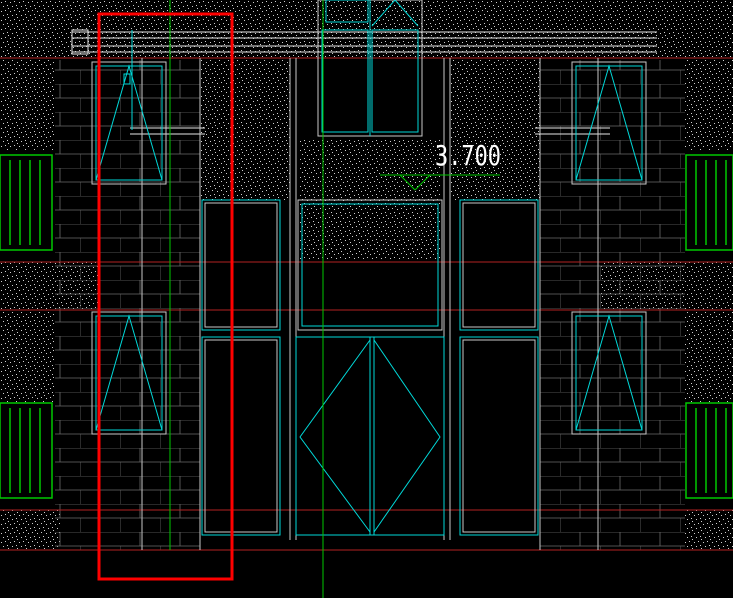 The image size is (733, 598). I want to click on door-diamond-right, so click(407, 436).